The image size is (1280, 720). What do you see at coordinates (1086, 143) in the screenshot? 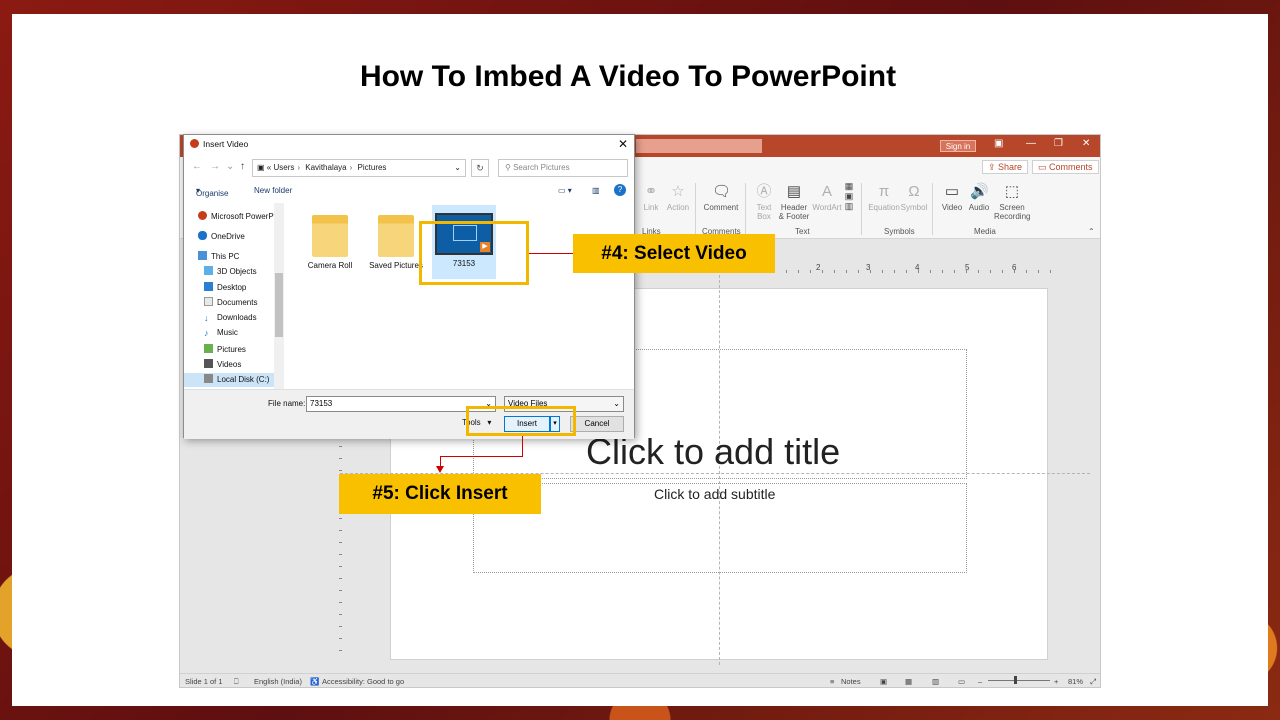
I see `close-icon: ✕` at bounding box center [1086, 143].